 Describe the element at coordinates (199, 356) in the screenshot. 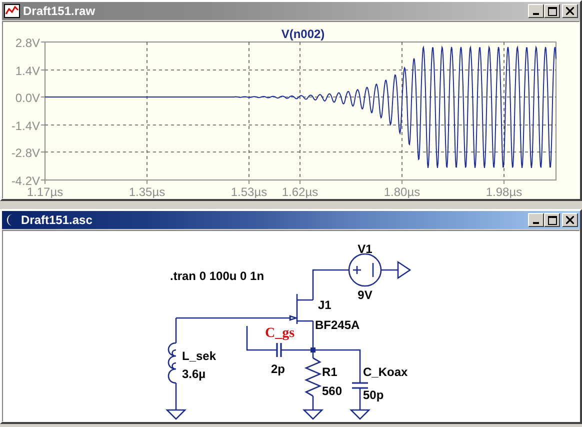

I see `component-name: L_sek` at that location.